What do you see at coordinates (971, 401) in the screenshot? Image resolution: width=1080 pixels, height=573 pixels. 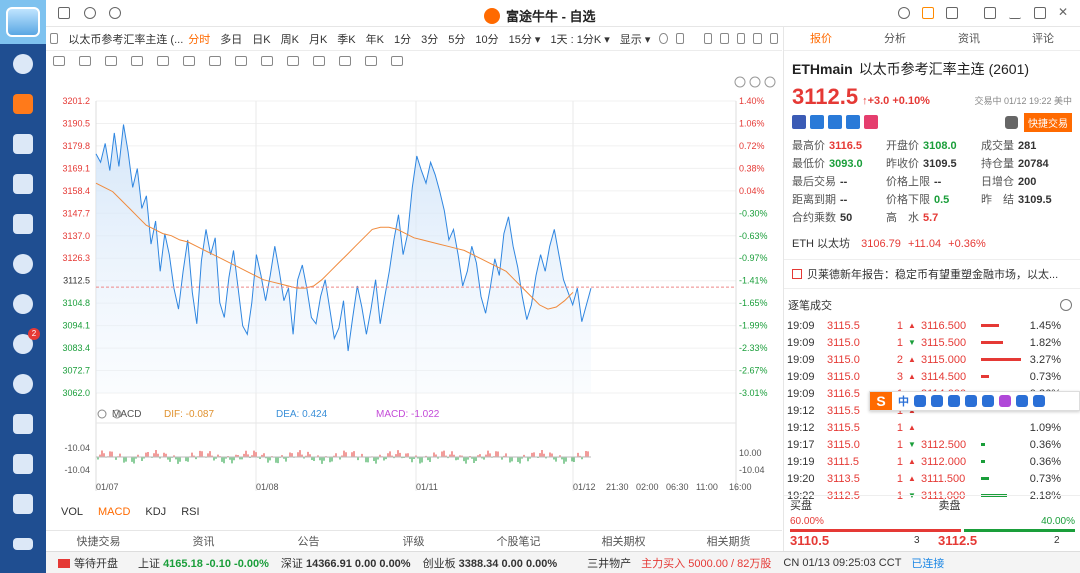 I see `ime-keyboard-icon` at bounding box center [971, 401].